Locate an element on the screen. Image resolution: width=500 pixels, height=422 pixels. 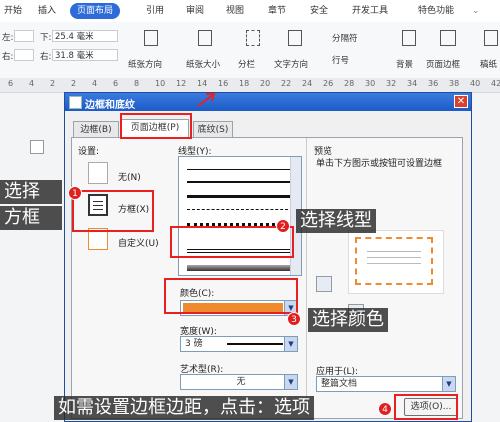
ruler-number: 26 is located at coordinates (328, 83).